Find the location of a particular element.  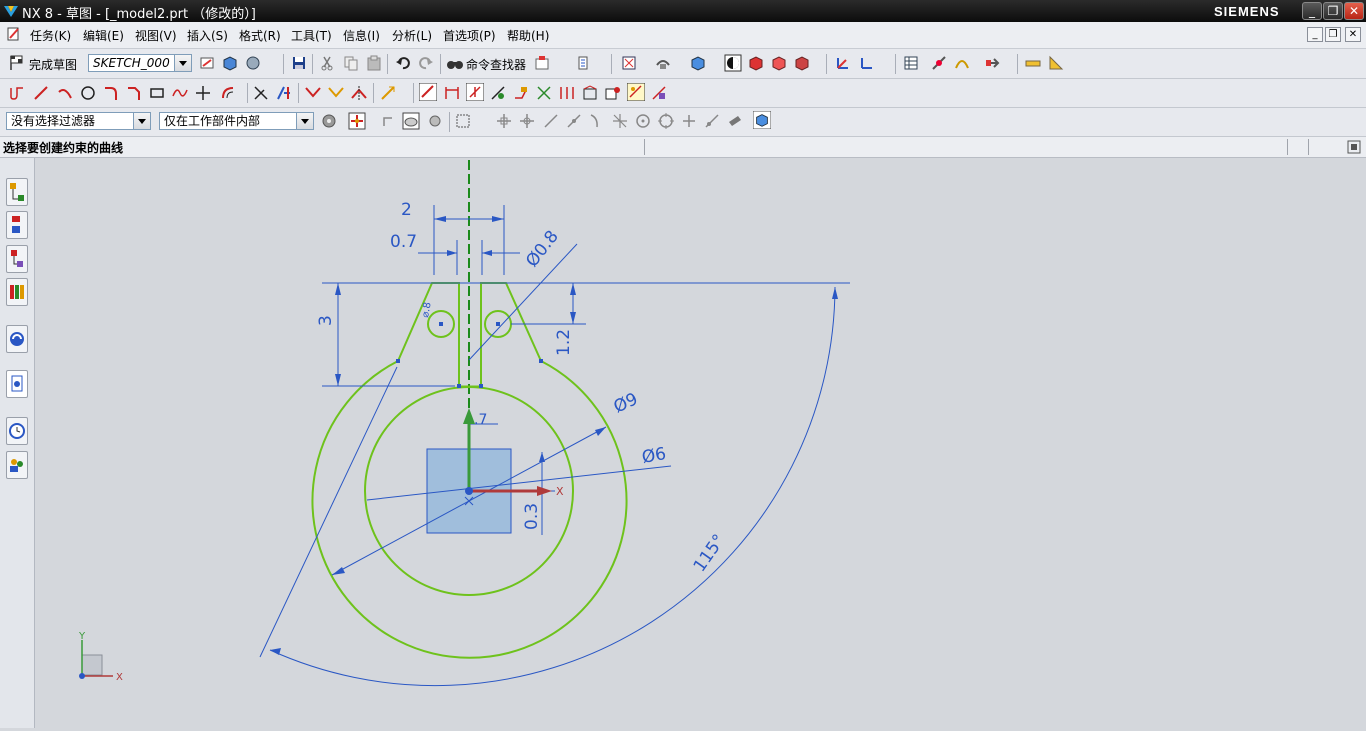

display-mode-icon is located at coordinates (733, 63).